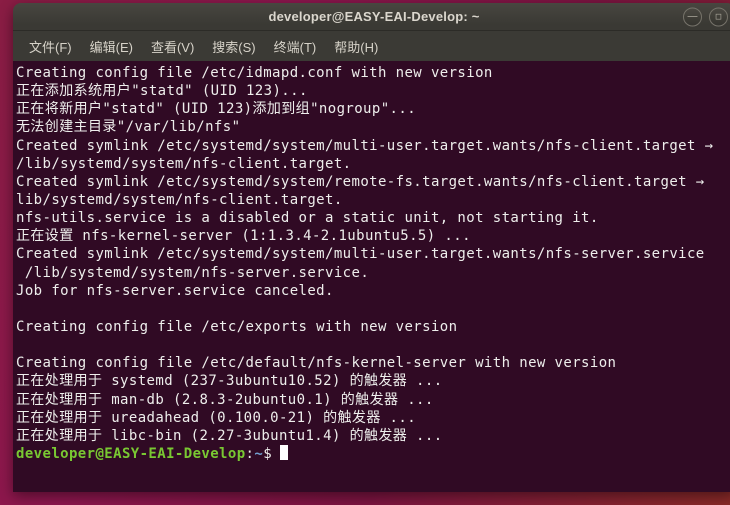 The image size is (730, 505). What do you see at coordinates (179, 199) in the screenshot?
I see `terminal-line: lib/systemd/system/nfs-client.target.` at bounding box center [179, 199].